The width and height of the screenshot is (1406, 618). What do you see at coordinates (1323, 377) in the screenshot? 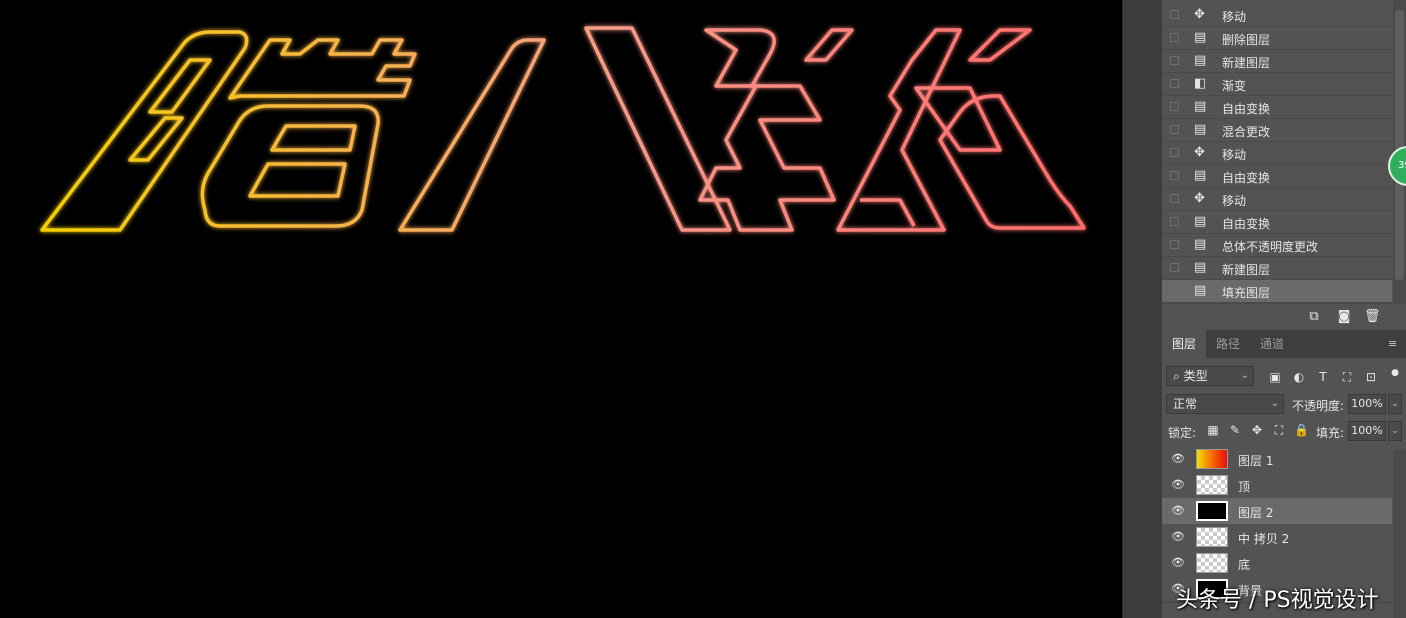
I see `type-layer-filter-icon: T` at bounding box center [1323, 377].